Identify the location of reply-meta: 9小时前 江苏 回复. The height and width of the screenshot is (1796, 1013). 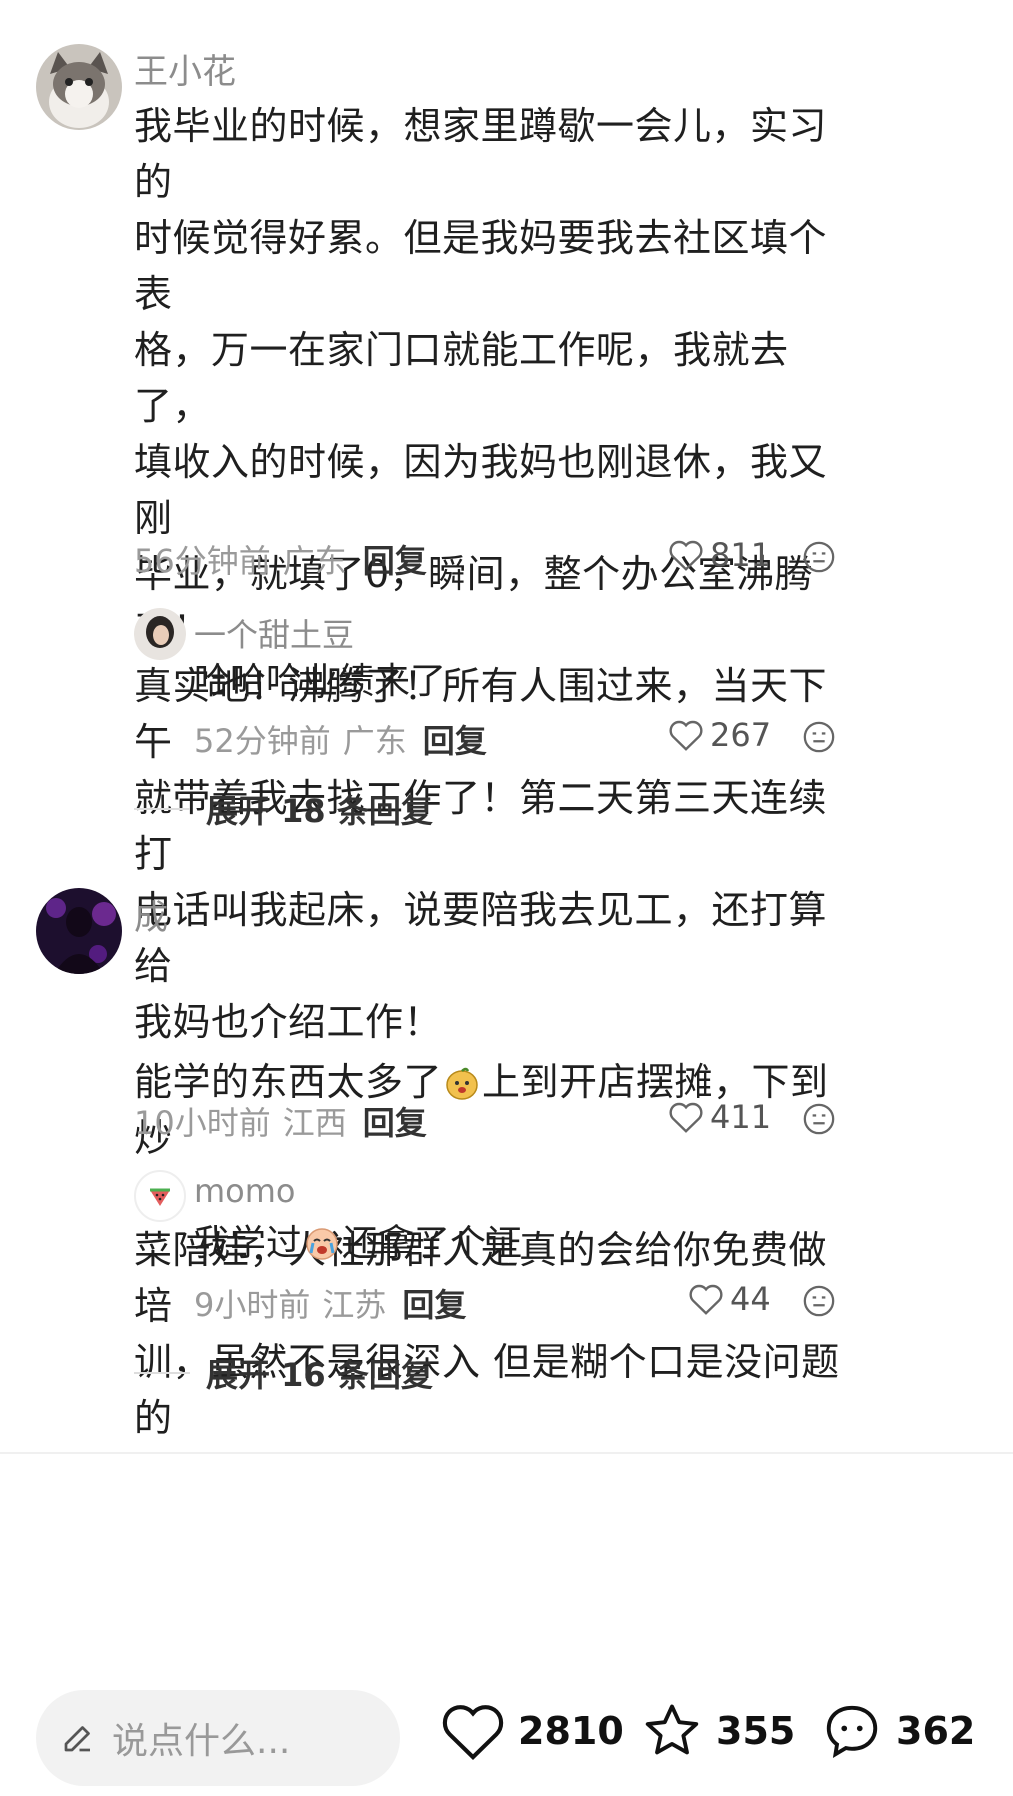
(330, 1303).